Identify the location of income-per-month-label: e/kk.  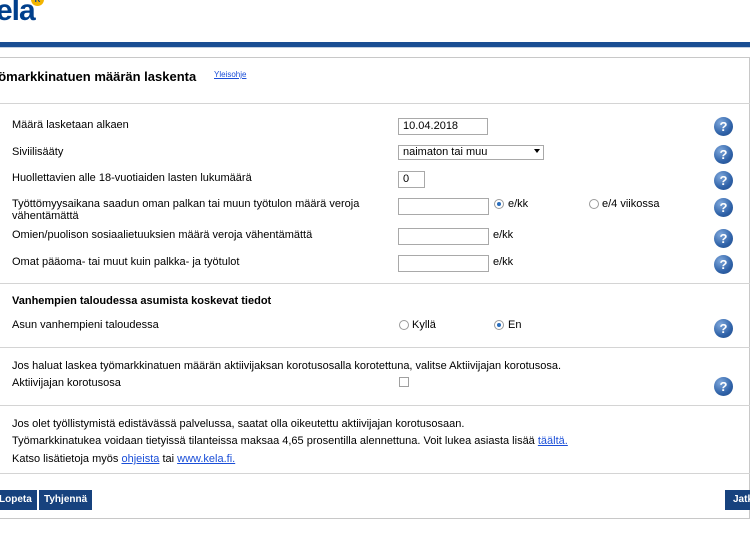
(518, 204).